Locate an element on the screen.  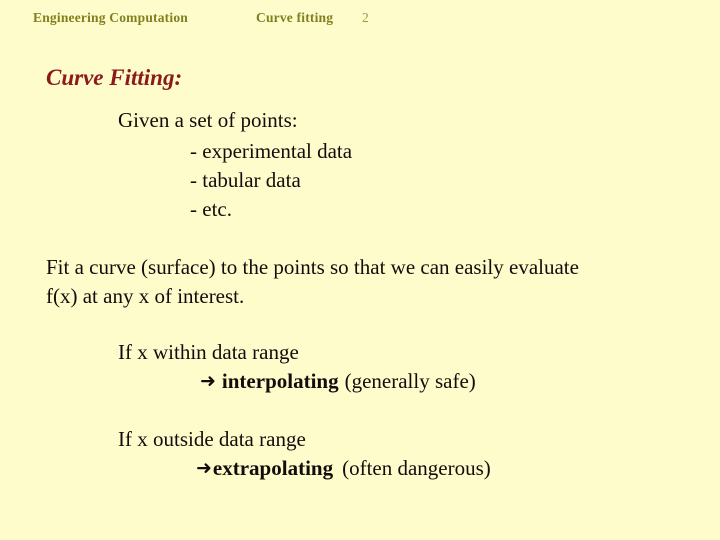
list-item: - tabular data is located at coordinates (245, 180).